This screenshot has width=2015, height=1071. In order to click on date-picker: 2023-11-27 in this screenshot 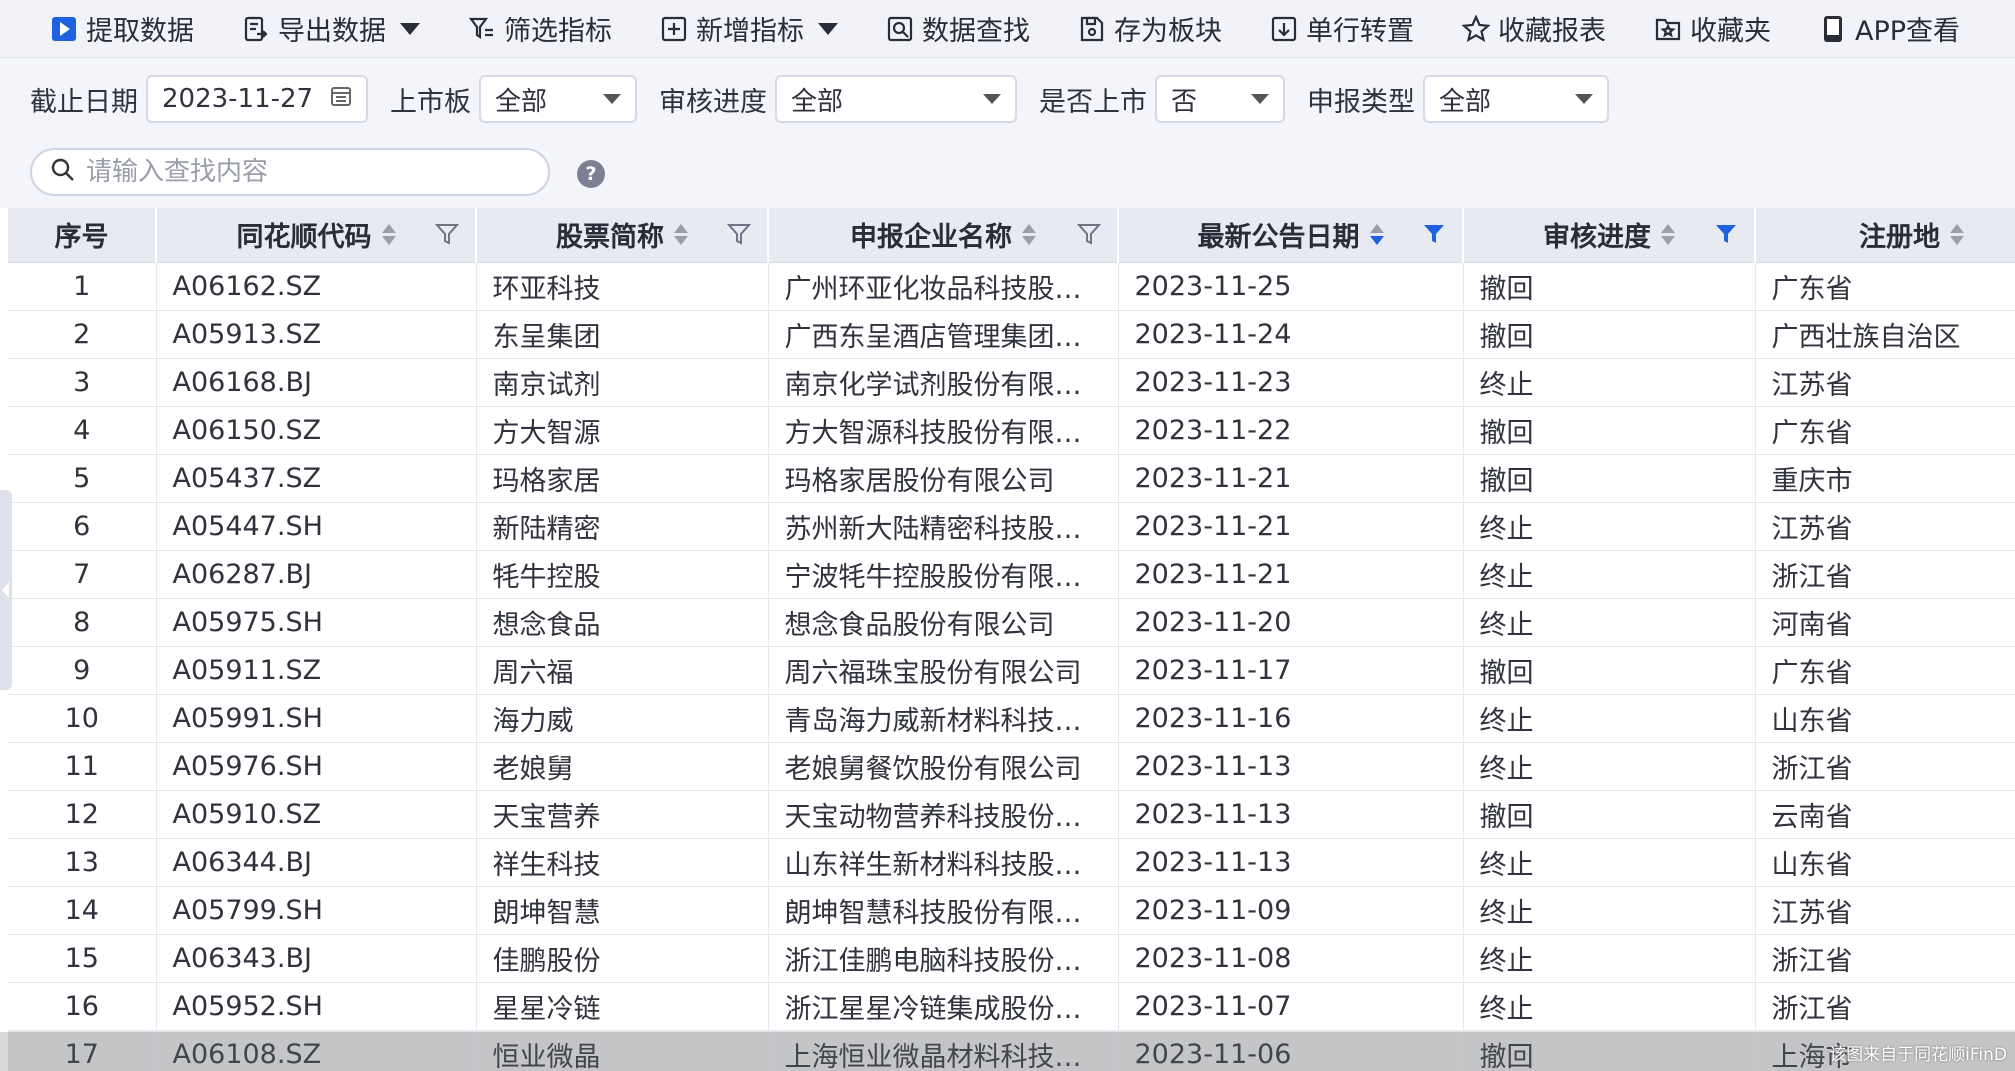, I will do `click(257, 99)`.